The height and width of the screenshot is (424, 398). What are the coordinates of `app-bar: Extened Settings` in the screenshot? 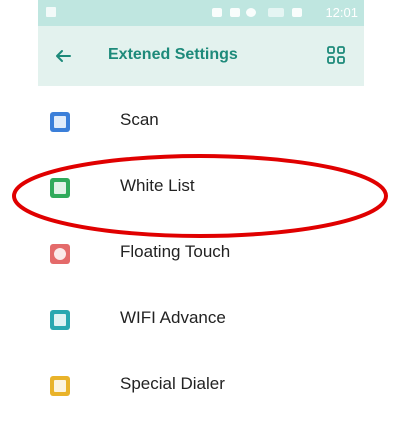 It's located at (201, 56).